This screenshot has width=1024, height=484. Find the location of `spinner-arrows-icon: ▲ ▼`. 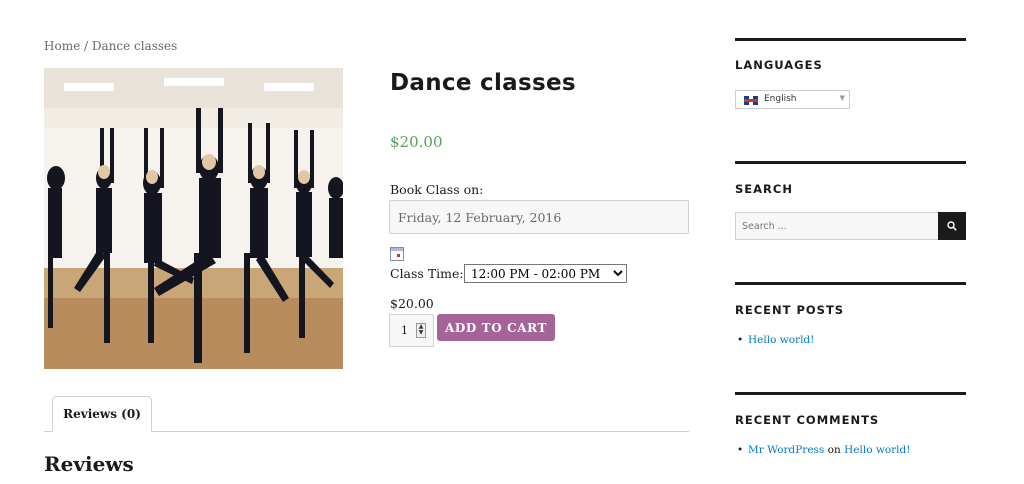

spinner-arrows-icon: ▲ ▼ is located at coordinates (421, 330).